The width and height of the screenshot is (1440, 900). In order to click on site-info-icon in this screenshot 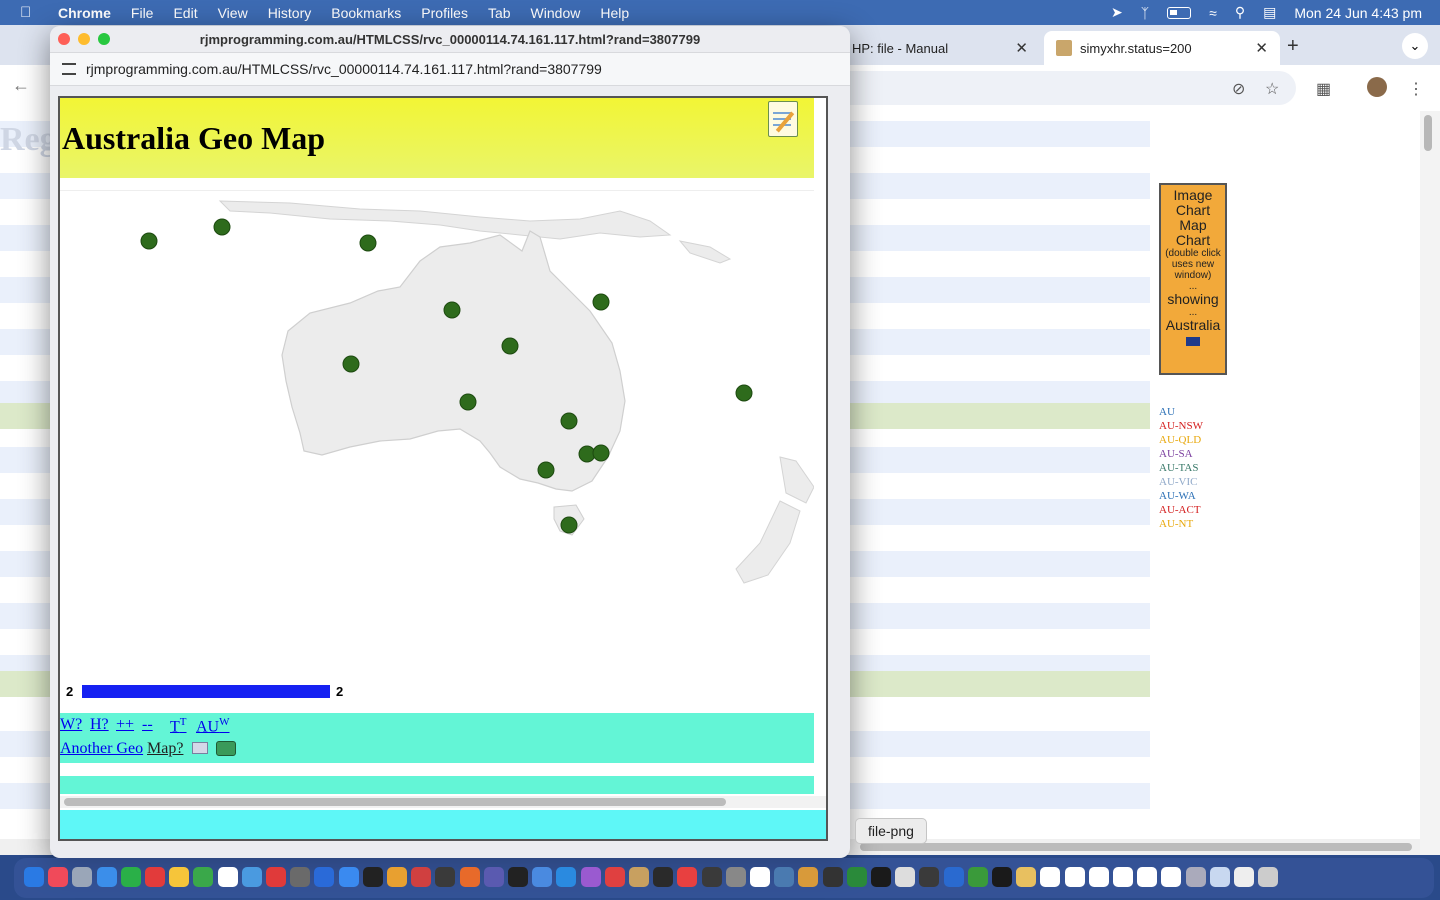, I will do `click(69, 69)`.